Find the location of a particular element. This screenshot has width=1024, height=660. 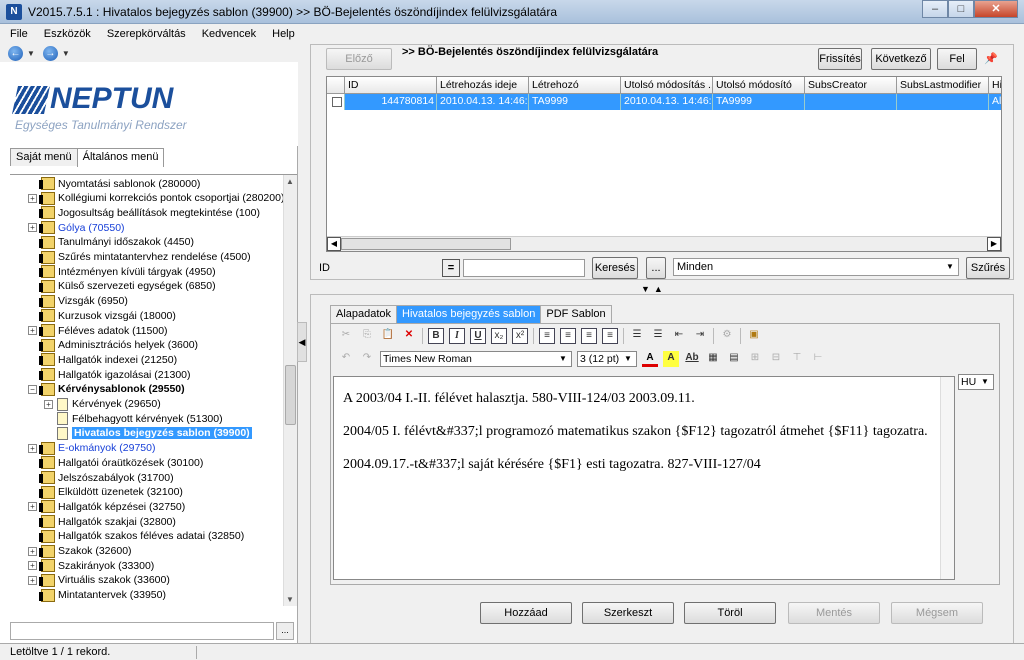

column-header-subslastmodifier: SubsLastmodifier is located at coordinates (943, 85).